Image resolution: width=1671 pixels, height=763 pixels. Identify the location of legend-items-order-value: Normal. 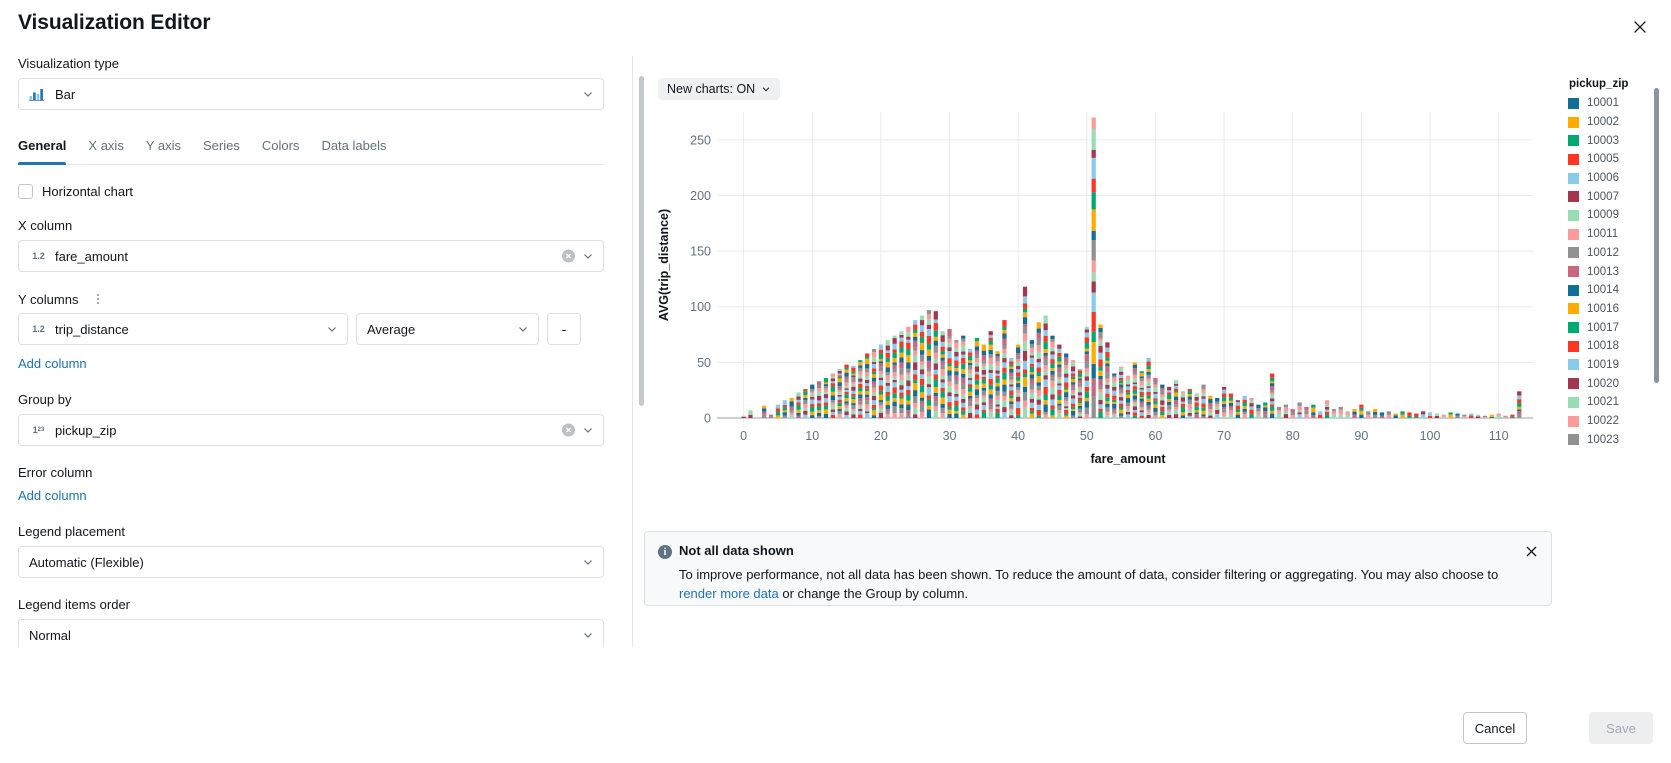
(50, 635).